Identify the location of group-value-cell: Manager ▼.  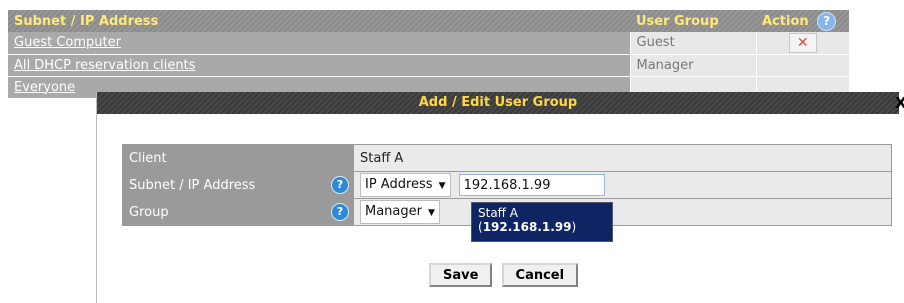
(622, 212).